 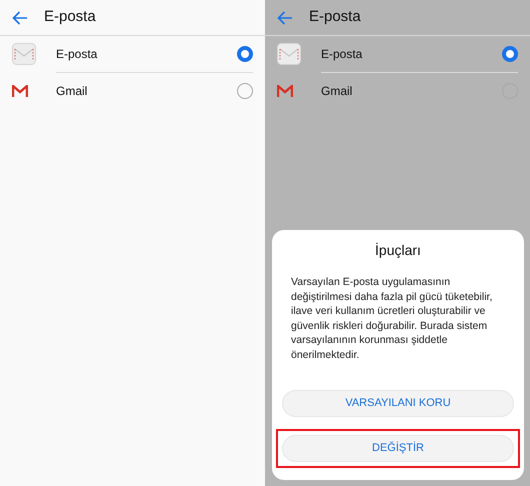 I want to click on dialog-message: Varsayılan E-posta uygulamasının değiştirilmesi daha fazla pil gücü tüketebilir, ilave veri kullanım ücretleri oluşturabilir ve güvenlik riskleri doğurabilir. Burada sistem varsayılanının korunması şiddetle önerilmektedir., so click(x=392, y=318).